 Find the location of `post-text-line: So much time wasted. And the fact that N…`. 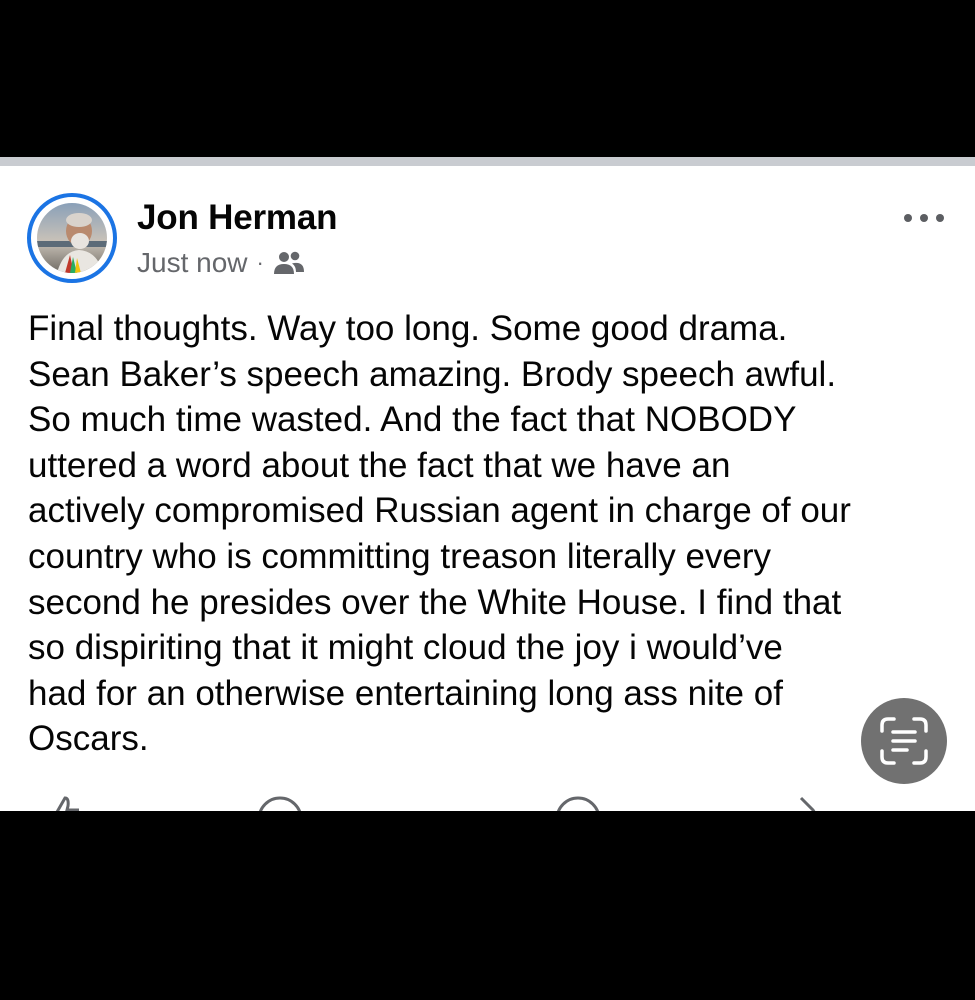

post-text-line: So much time wasted. And the fact that N… is located at coordinates (412, 420).